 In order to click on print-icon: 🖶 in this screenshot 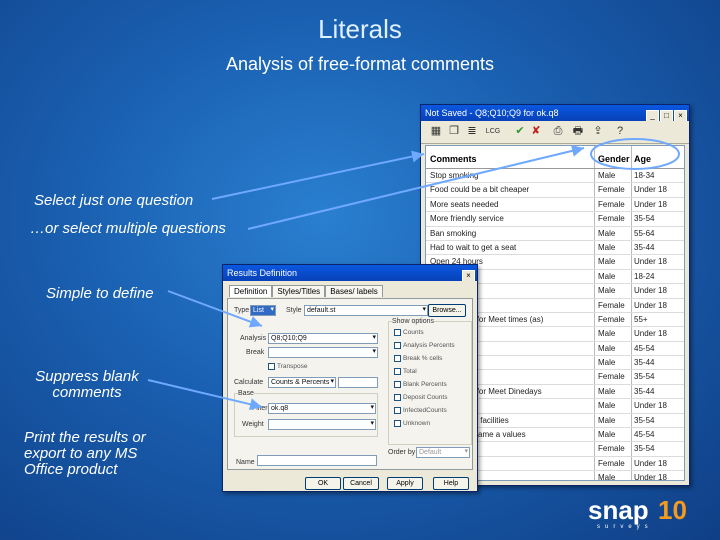, I will do `click(578, 131)`.